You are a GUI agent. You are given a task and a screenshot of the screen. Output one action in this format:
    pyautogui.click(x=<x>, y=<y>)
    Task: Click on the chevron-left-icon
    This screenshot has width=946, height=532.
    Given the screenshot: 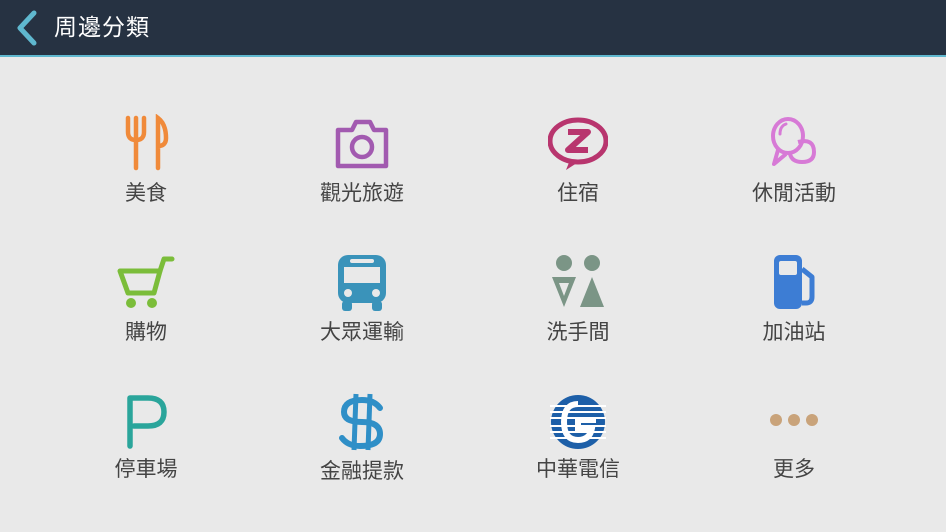 What is the action you would take?
    pyautogui.click(x=27, y=28)
    